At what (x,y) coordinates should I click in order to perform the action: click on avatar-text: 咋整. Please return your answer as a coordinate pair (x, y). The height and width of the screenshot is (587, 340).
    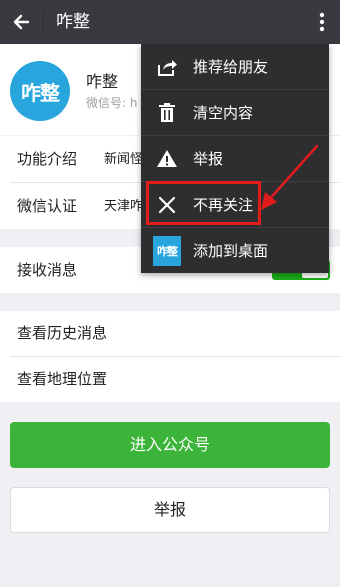
    Looking at the image, I should click on (40, 92).